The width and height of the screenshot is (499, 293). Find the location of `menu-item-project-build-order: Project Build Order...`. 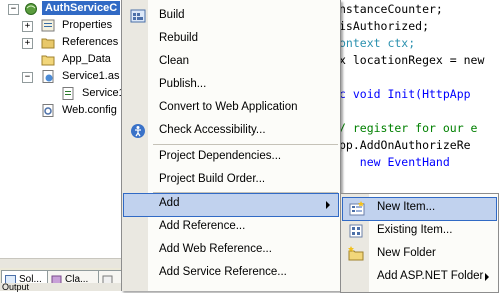

menu-item-project-build-order: Project Build Order... is located at coordinates (231, 180).